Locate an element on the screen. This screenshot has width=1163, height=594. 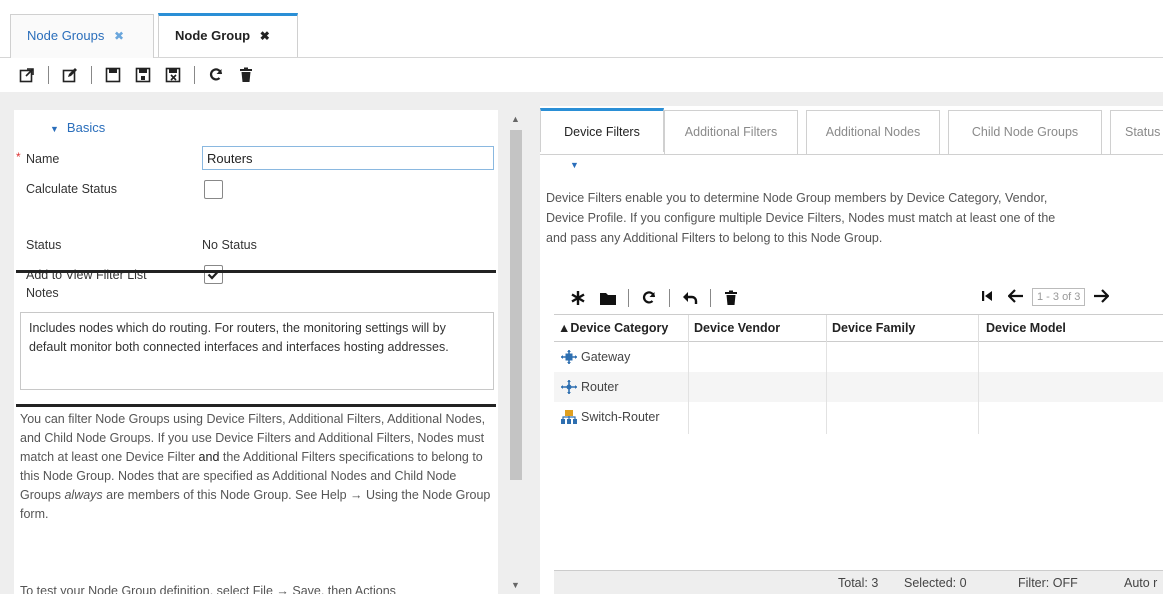
edit-icon is located at coordinates (70, 75).